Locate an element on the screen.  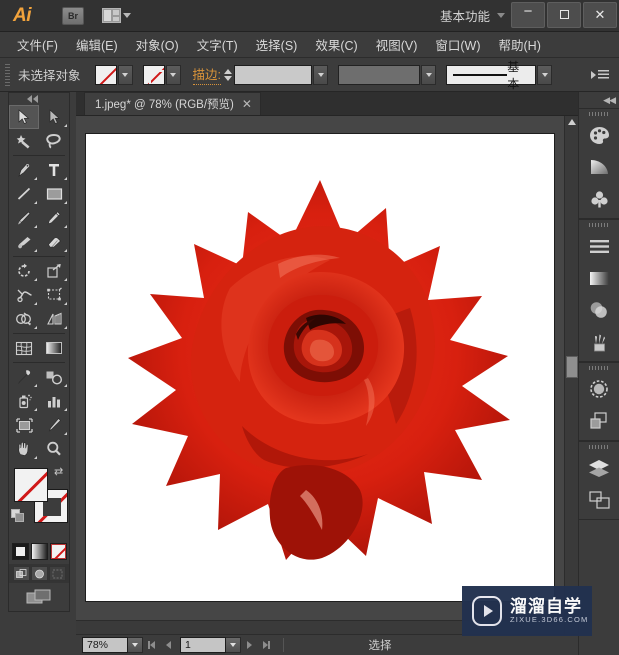
scale-tool is located at coordinates (54, 271).